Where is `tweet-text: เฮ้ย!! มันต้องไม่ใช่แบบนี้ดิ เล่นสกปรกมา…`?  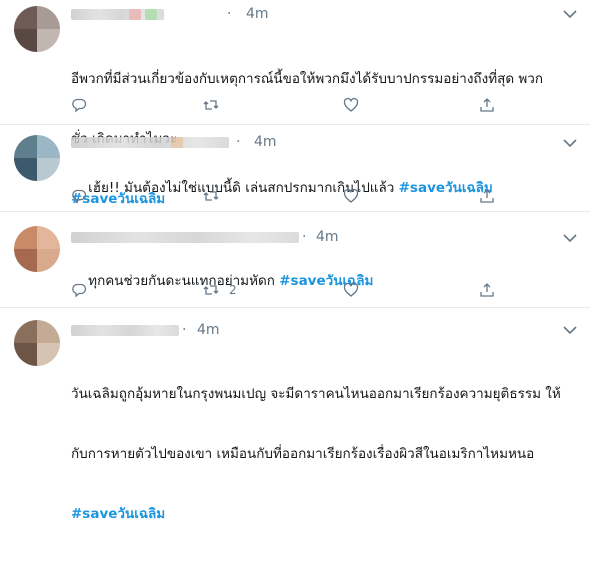 tweet-text: เฮ้ย!! มันต้องไม่ใช่แบบนี้ดิ เล่นสกปรกมา… is located at coordinates (323, 188).